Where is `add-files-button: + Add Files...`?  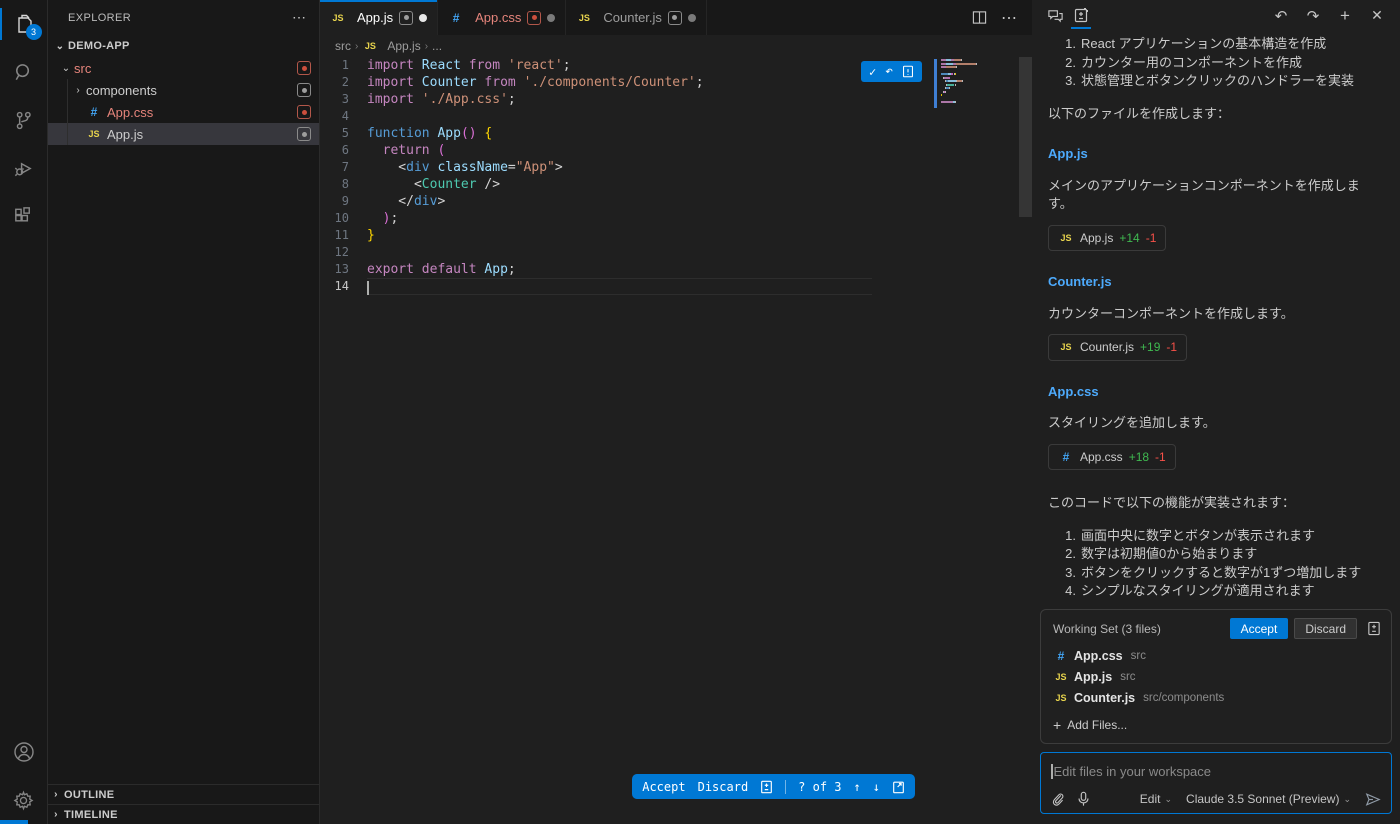 add-files-button: + Add Files... is located at coordinates (1216, 723).